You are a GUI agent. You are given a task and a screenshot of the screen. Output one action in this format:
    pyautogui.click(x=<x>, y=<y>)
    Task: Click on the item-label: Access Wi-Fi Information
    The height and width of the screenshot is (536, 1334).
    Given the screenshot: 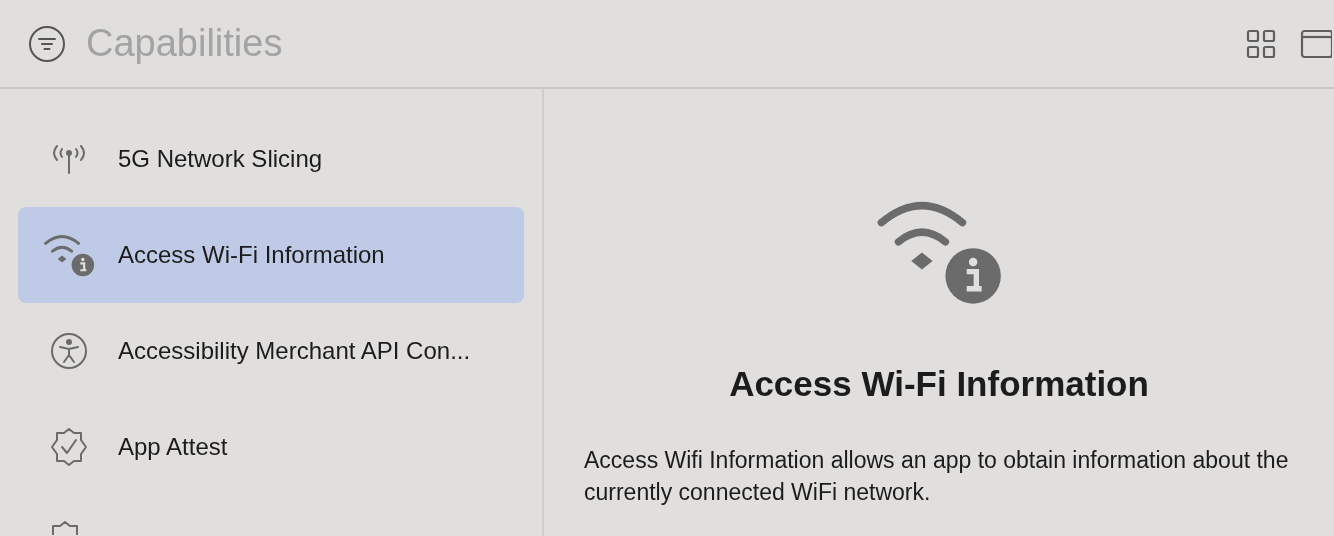 What is the action you would take?
    pyautogui.click(x=251, y=255)
    